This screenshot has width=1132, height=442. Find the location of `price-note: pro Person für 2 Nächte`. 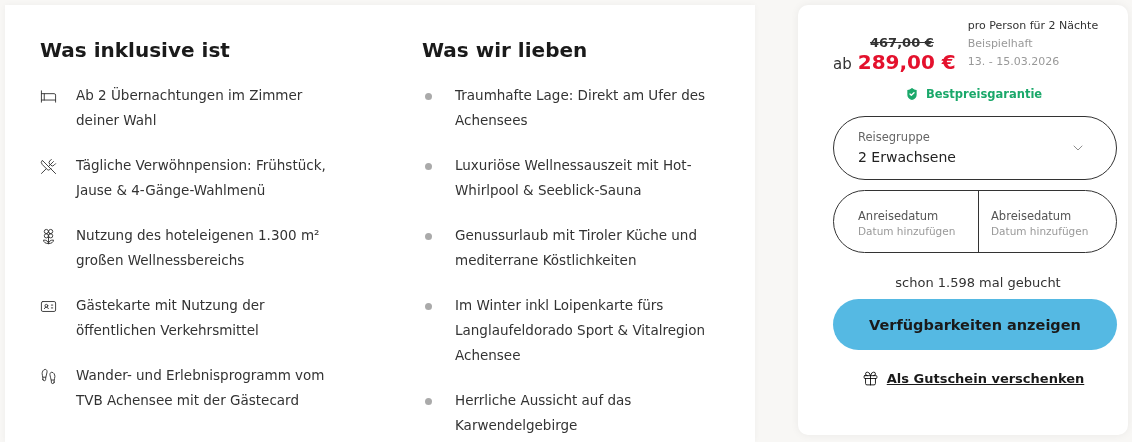

price-note: pro Person für 2 Nächte is located at coordinates (1033, 26).